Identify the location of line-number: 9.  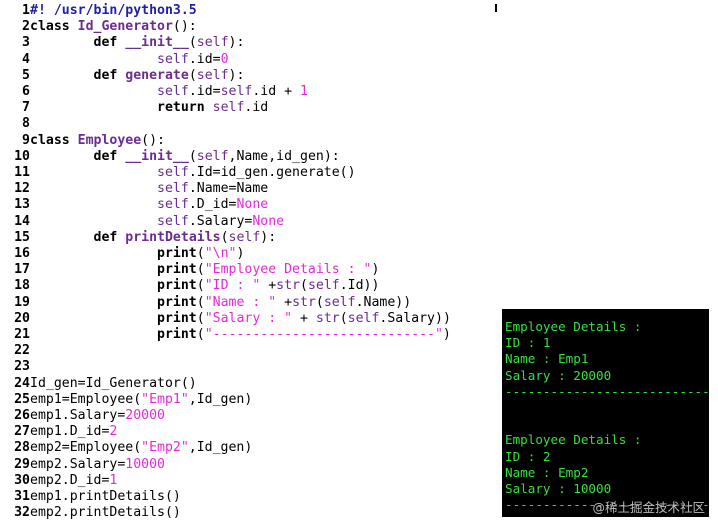
(26, 140).